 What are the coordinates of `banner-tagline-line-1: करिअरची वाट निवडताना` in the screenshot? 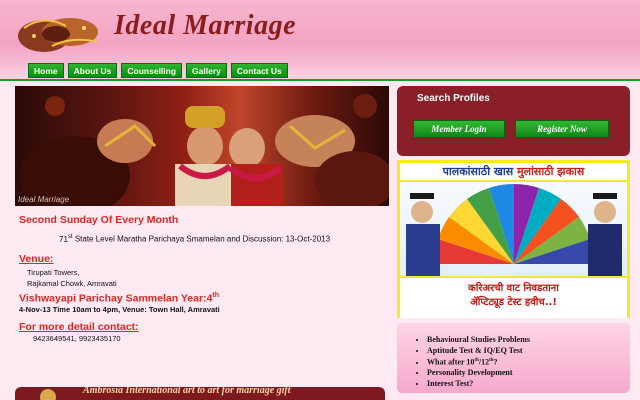 It's located at (513, 288).